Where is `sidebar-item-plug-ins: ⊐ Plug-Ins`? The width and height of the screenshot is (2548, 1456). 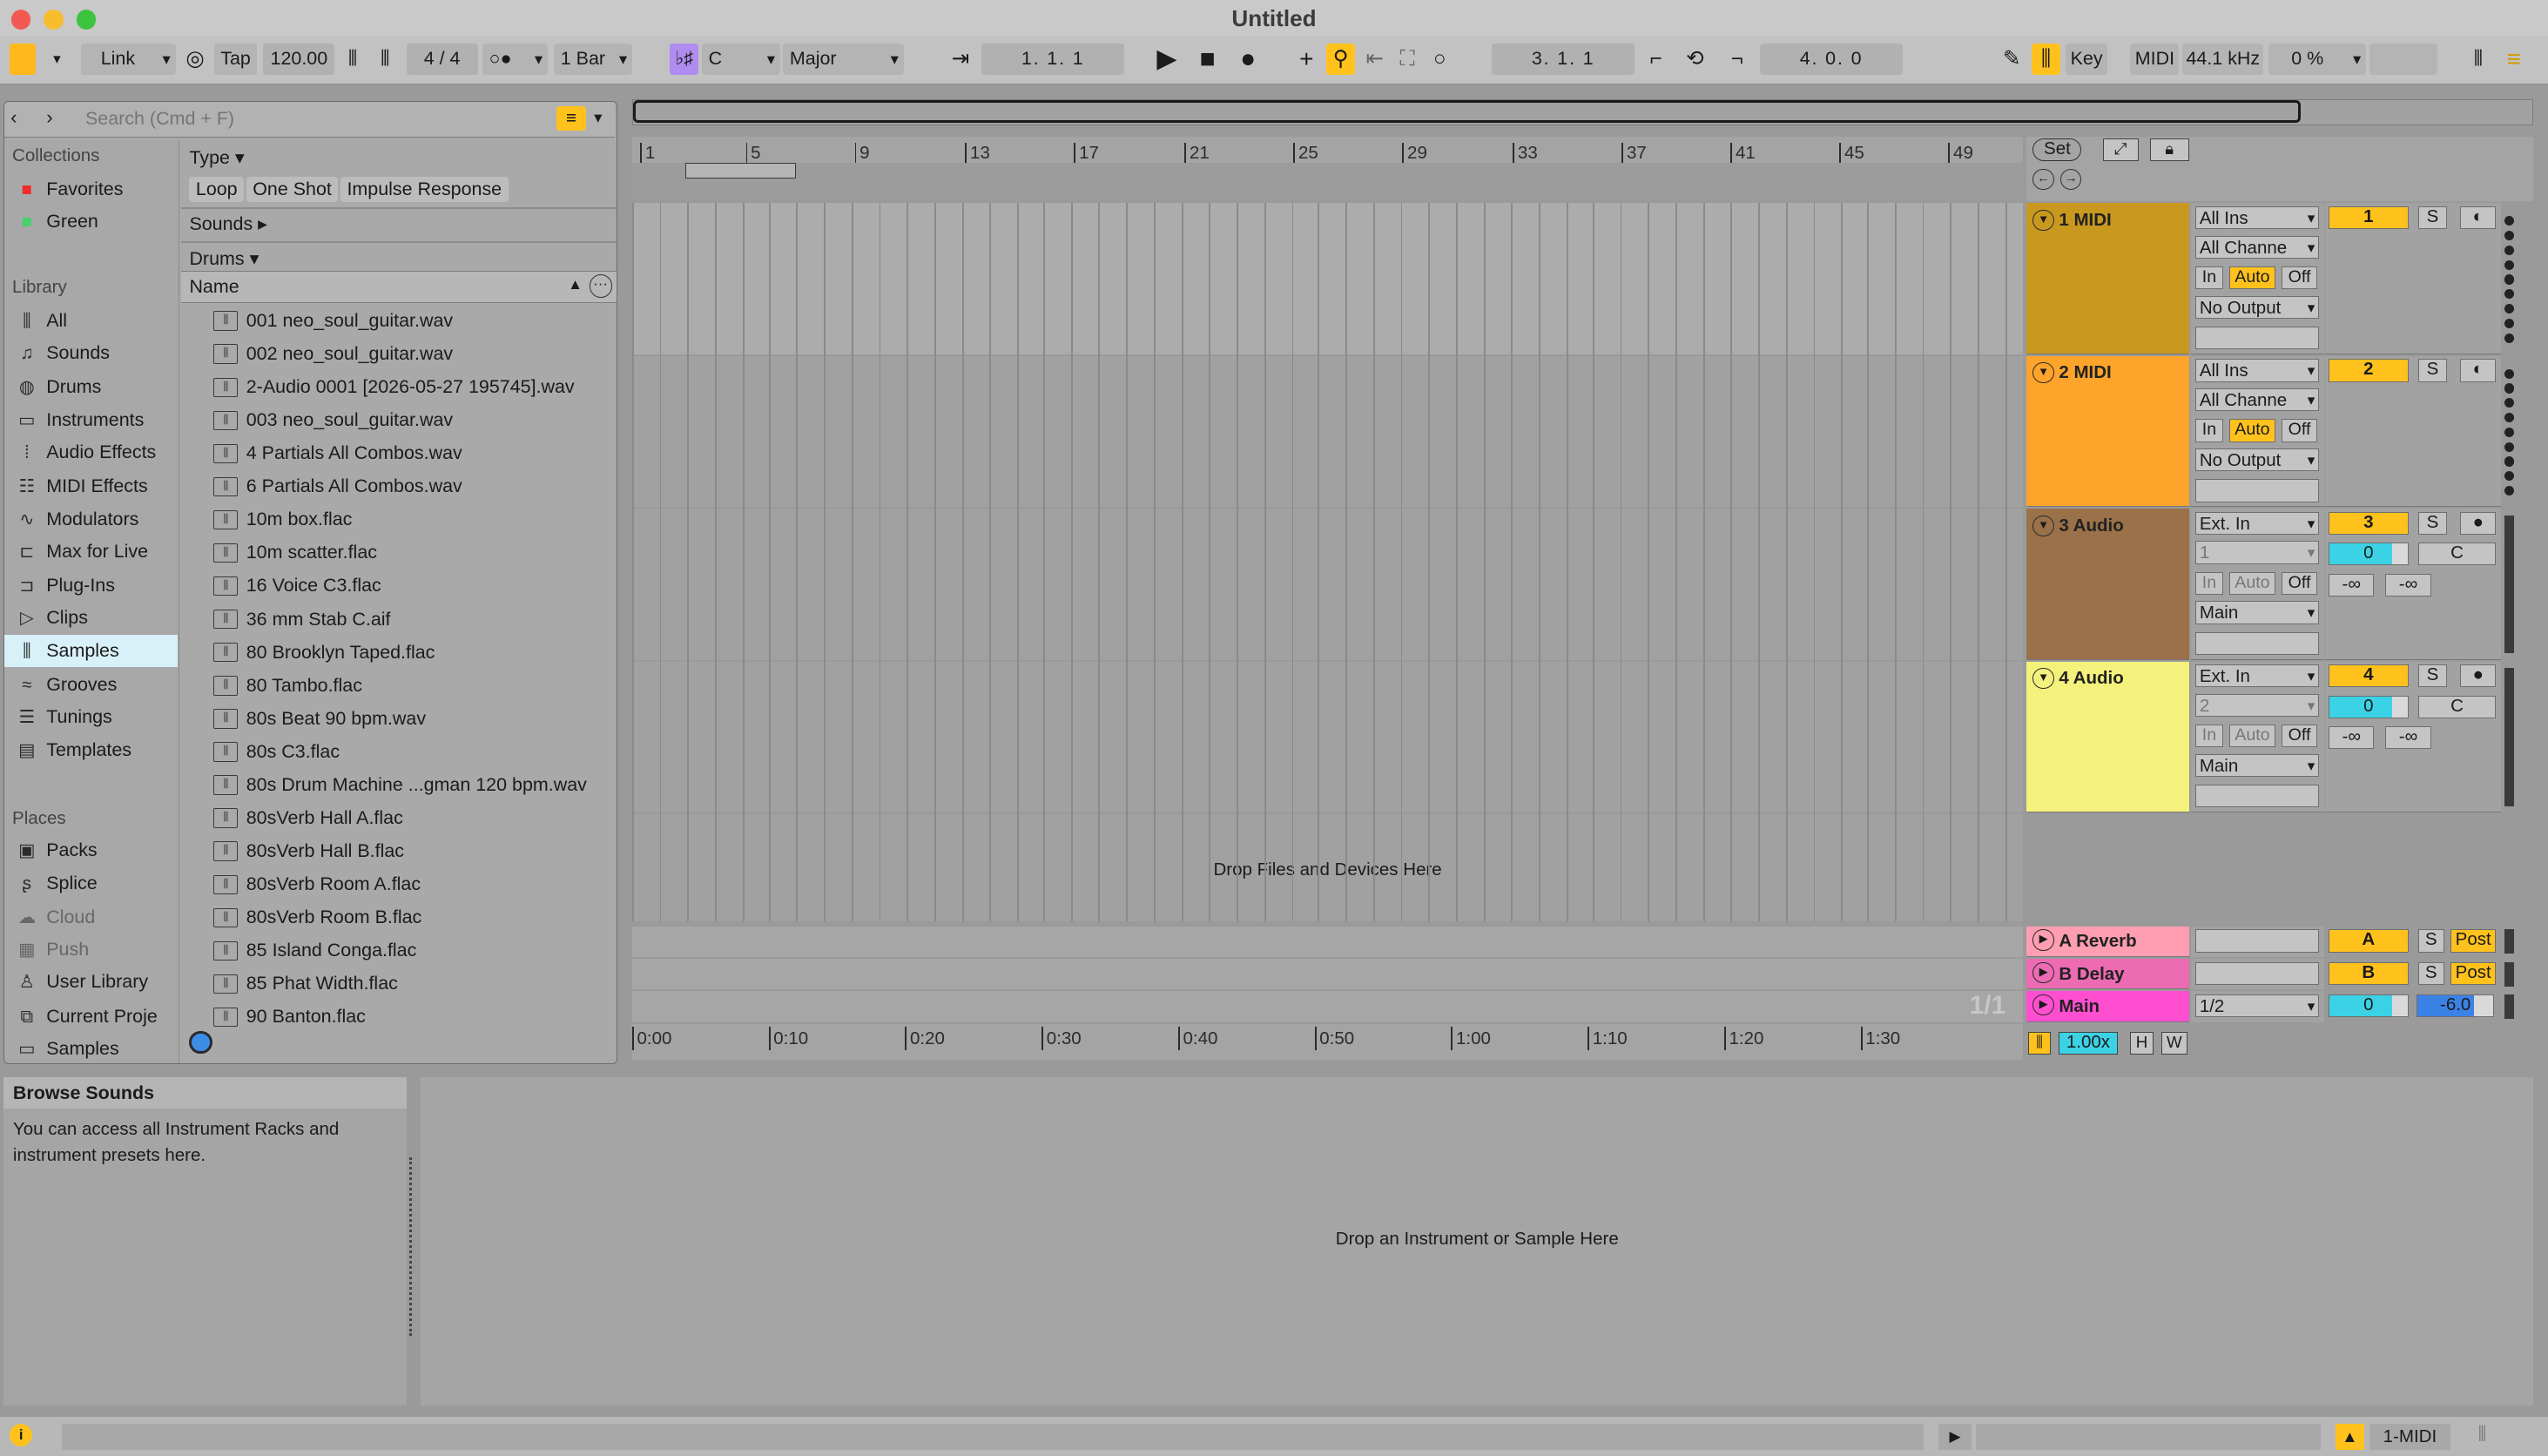
sidebar-item-plug-ins: ⊐ Plug-Ins is located at coordinates (91, 586).